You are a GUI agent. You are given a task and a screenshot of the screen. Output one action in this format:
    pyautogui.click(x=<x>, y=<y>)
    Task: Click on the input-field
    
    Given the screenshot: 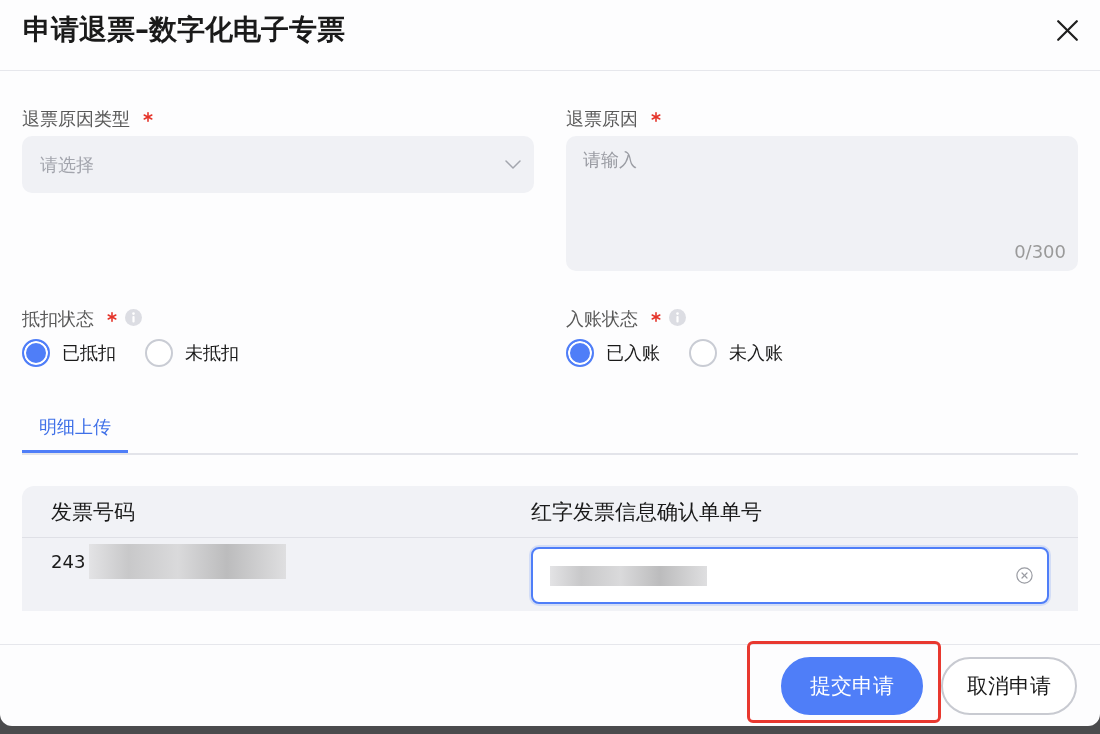 What is the action you would take?
    pyautogui.click(x=790, y=575)
    